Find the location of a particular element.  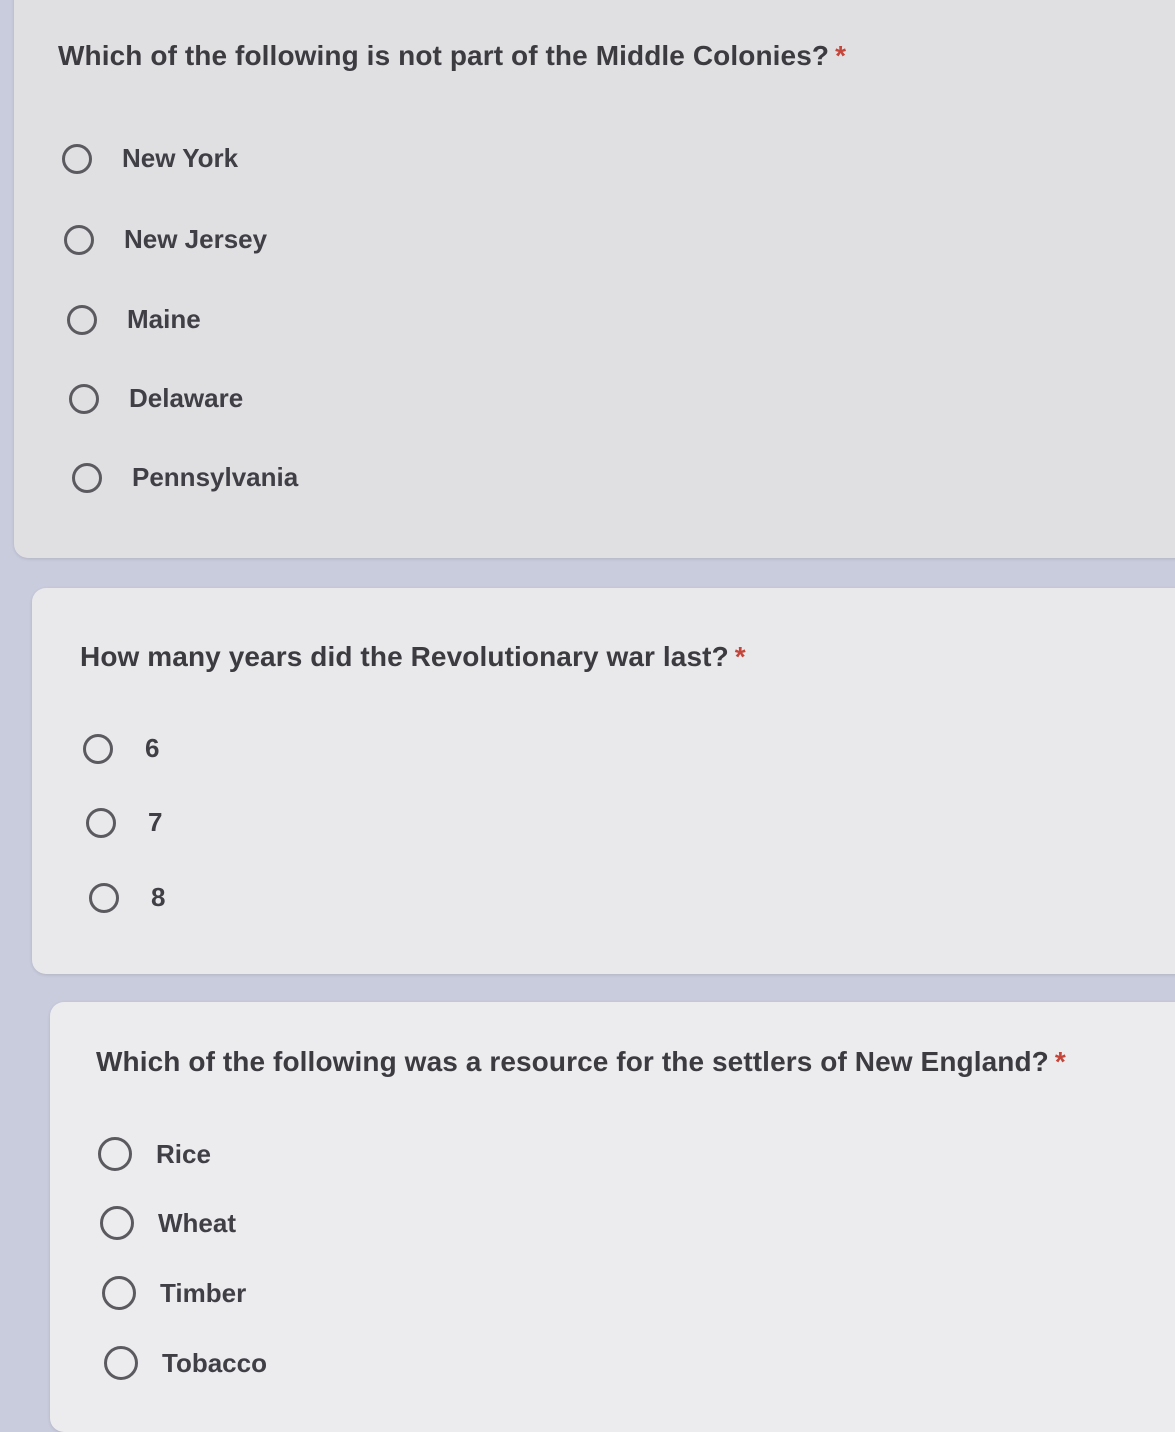

radio-option-rice: Rice is located at coordinates (154, 1154).